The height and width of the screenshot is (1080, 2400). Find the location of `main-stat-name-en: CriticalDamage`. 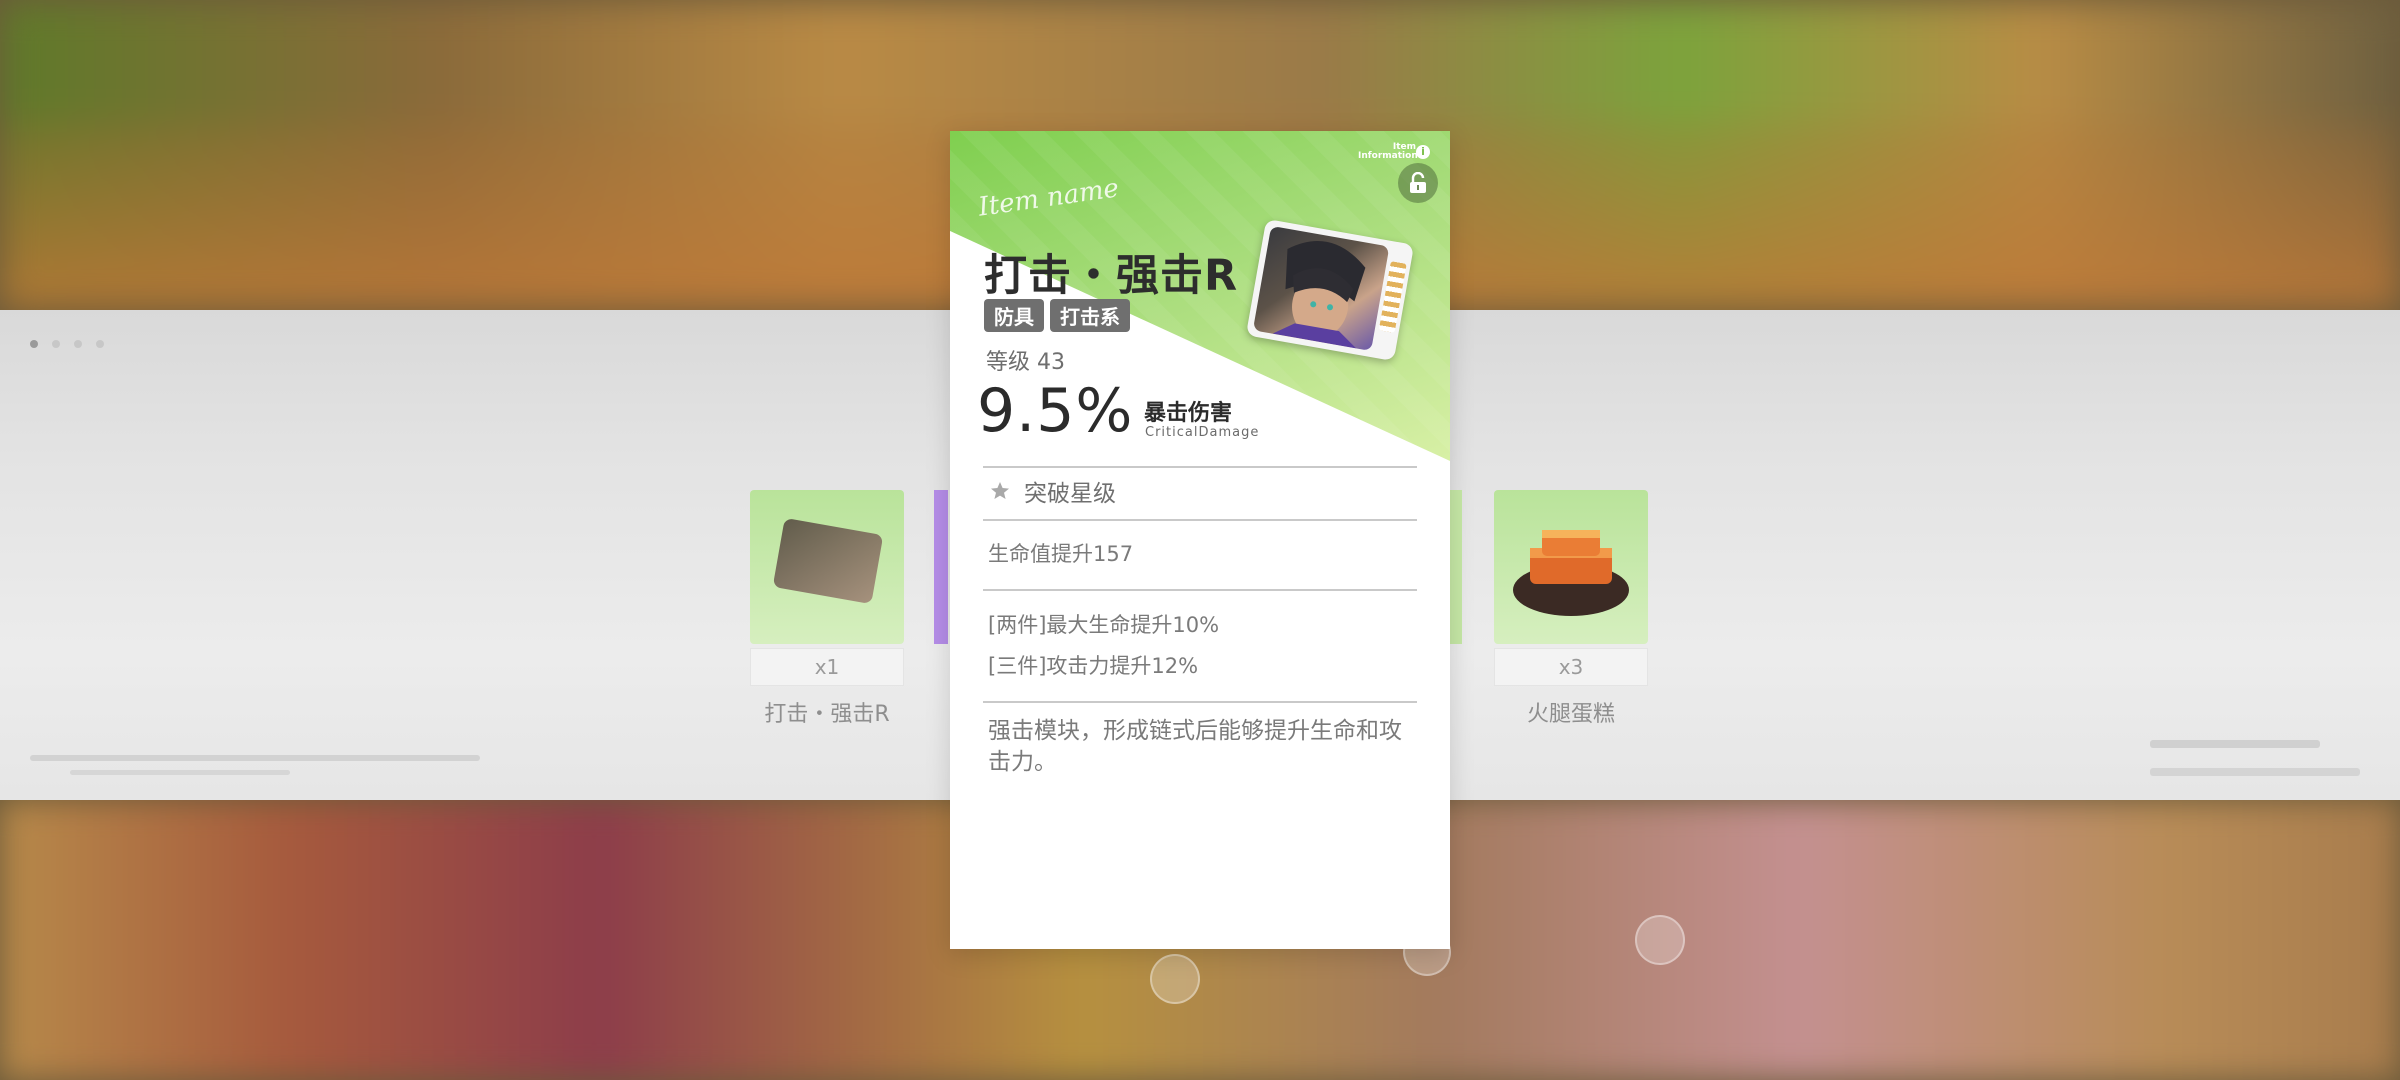

main-stat-name-en: CriticalDamage is located at coordinates (1202, 432).